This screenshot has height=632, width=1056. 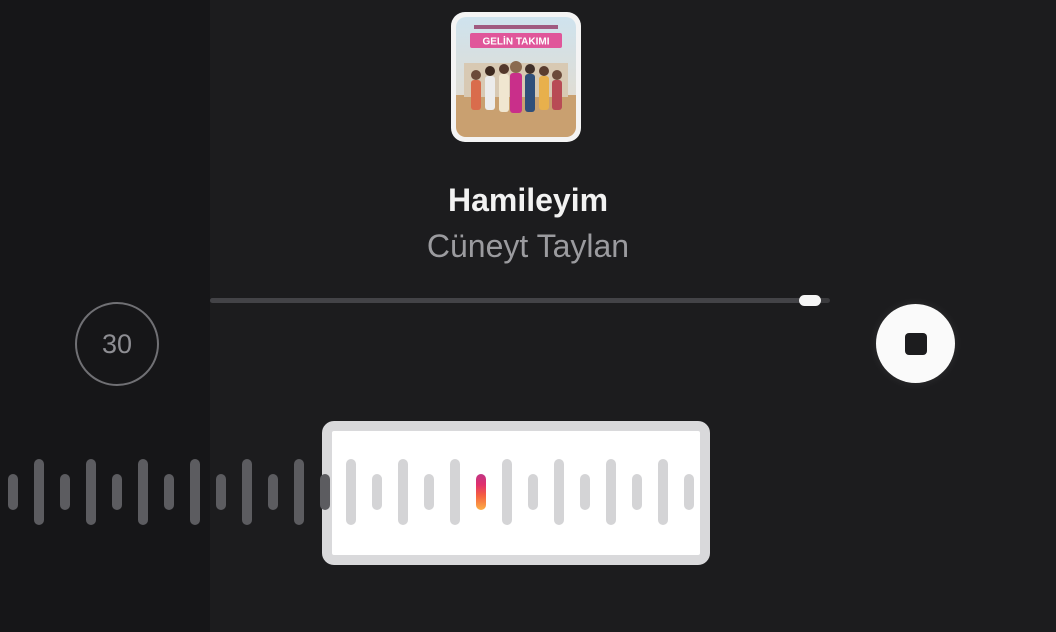 I want to click on album-cover-image: GELİN TAKIMI, so click(x=516, y=77).